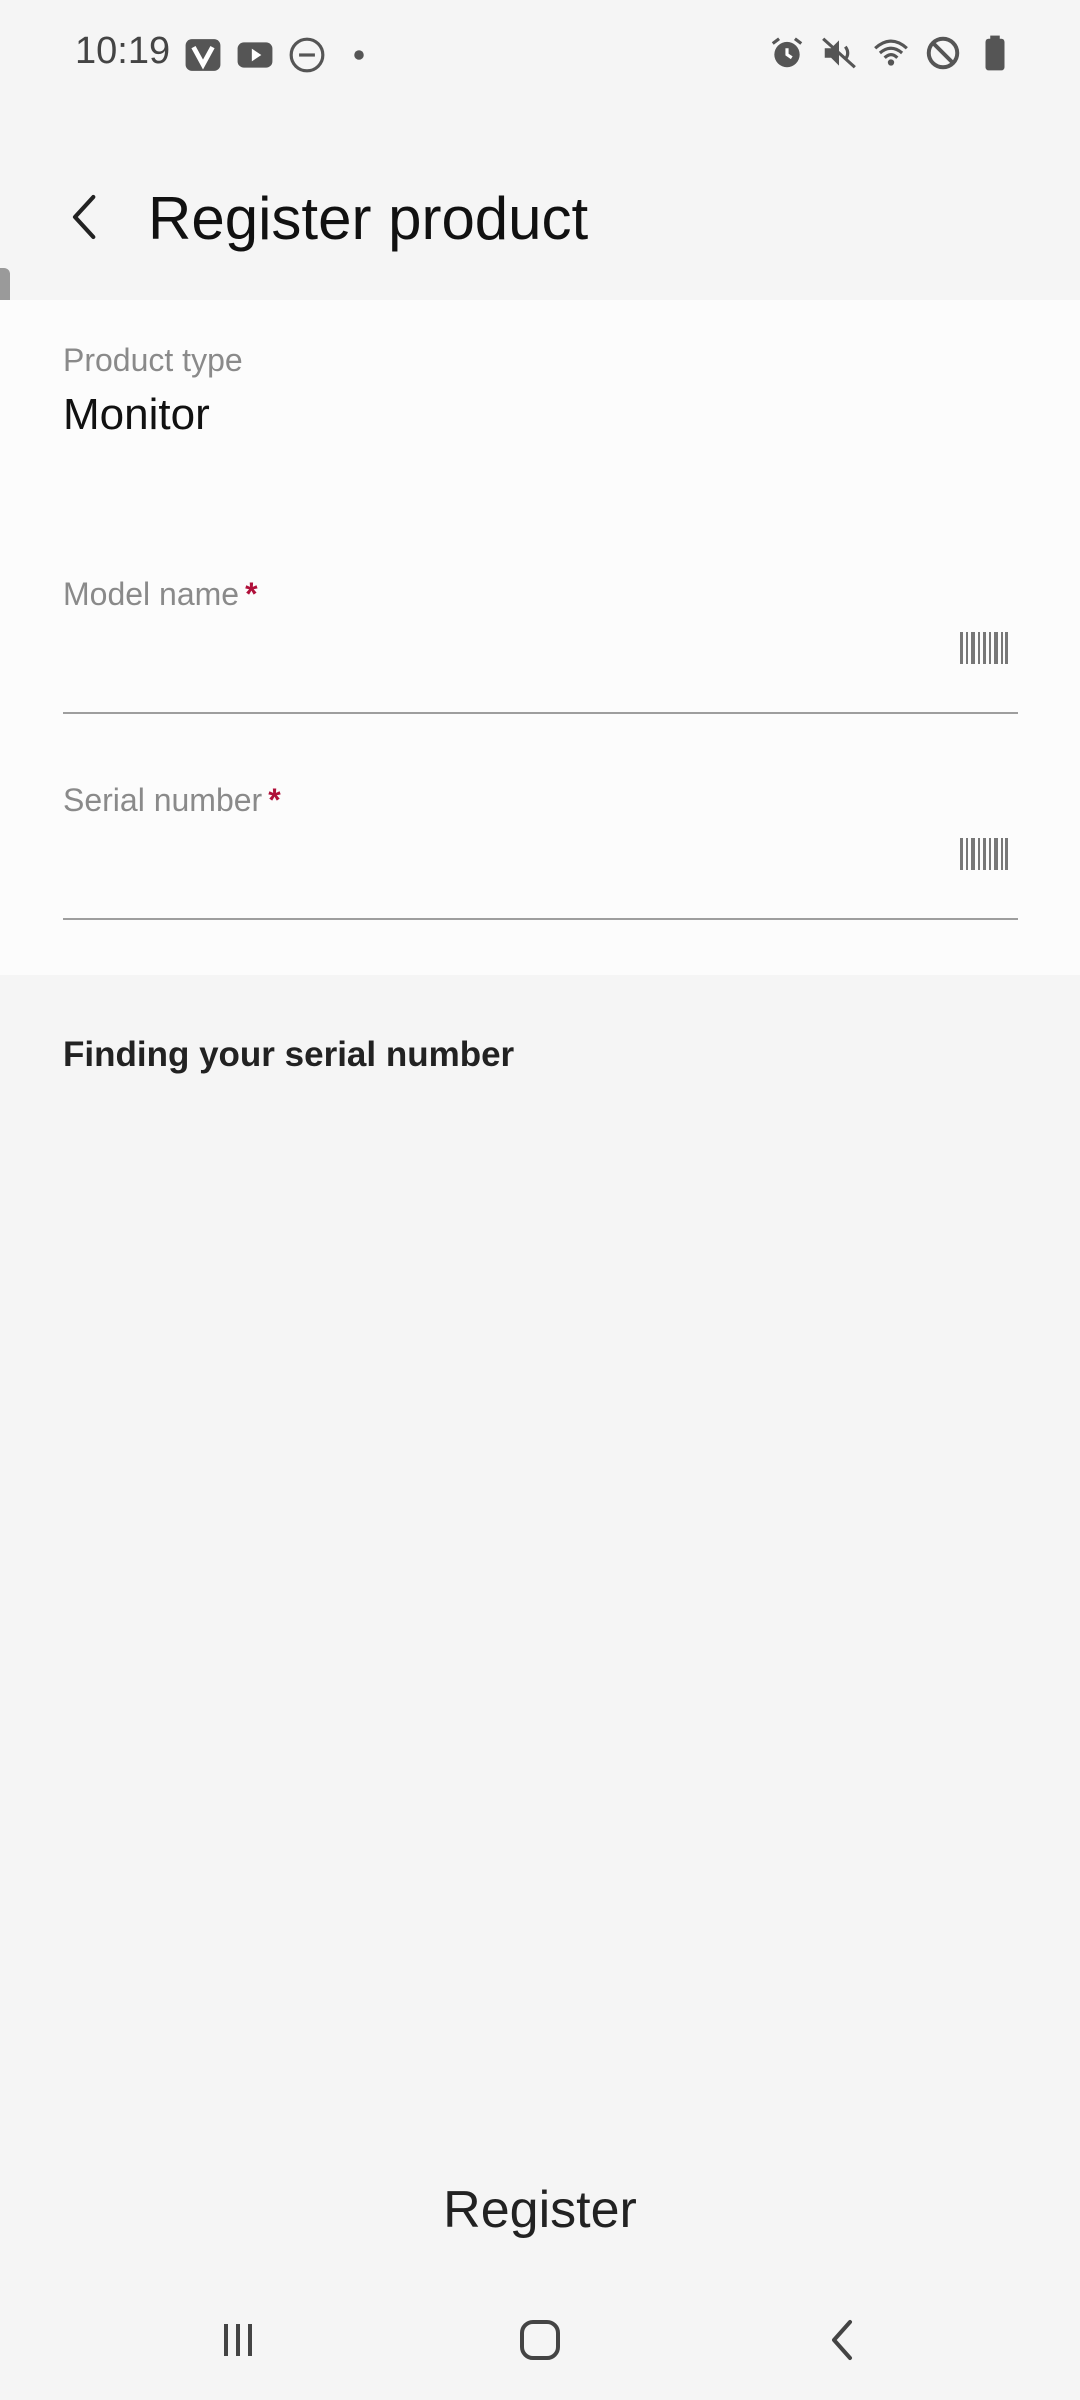  I want to click on home-icon, so click(540, 2340).